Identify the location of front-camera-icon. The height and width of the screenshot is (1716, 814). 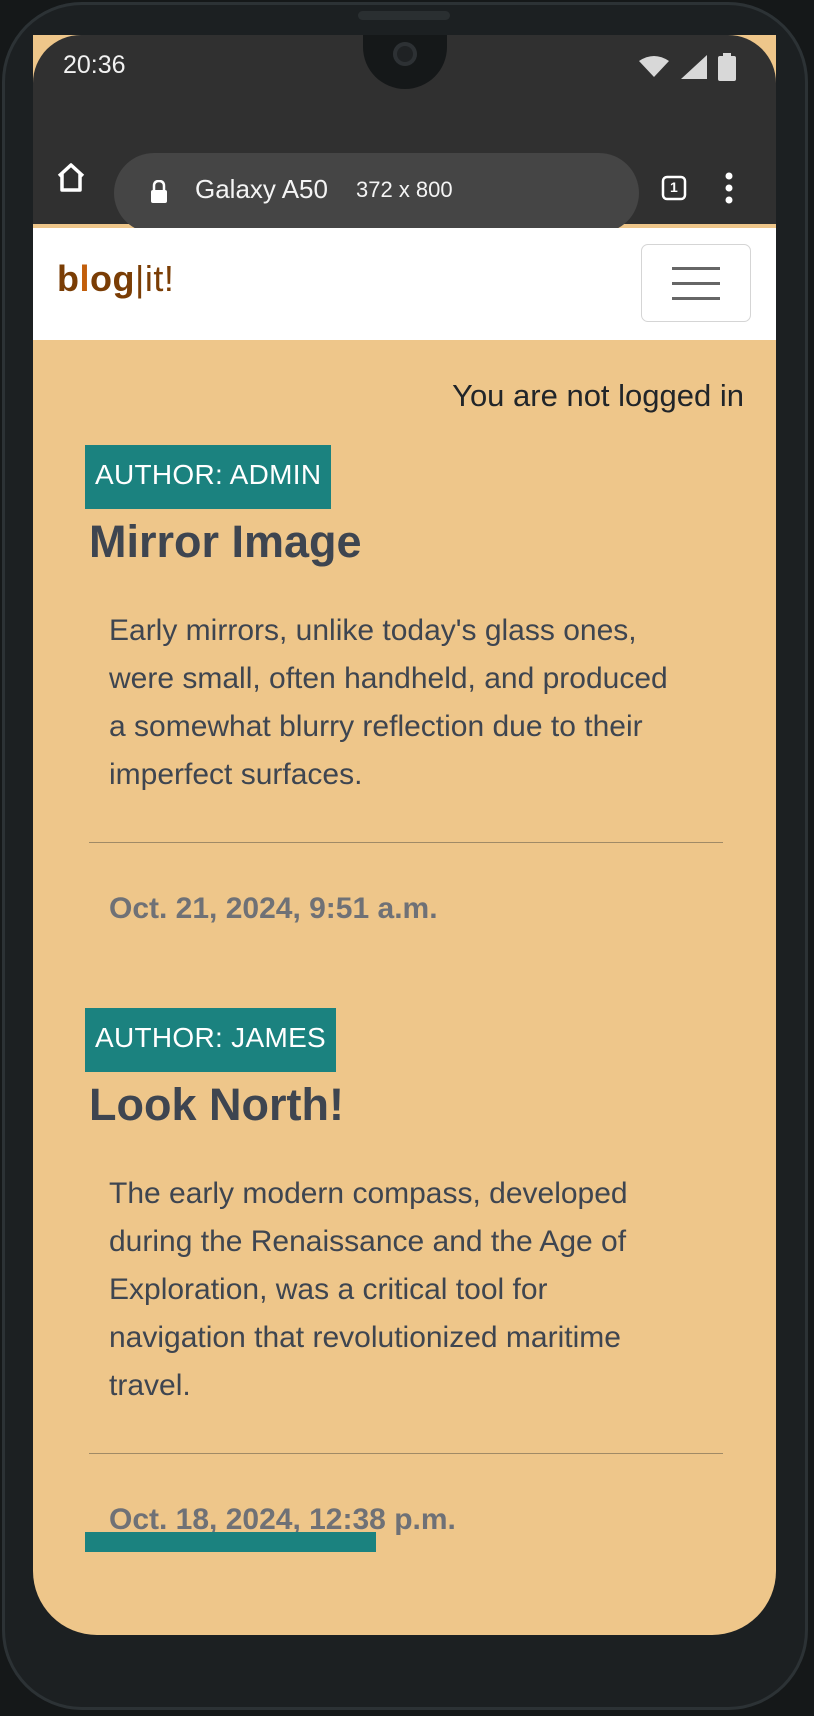
(405, 54).